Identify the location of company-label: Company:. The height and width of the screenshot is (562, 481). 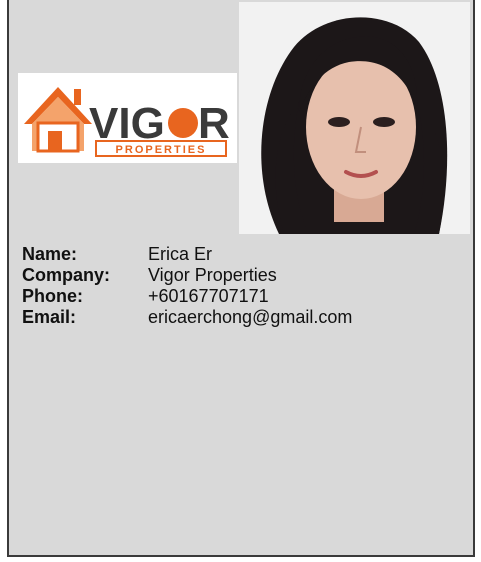
(66, 275).